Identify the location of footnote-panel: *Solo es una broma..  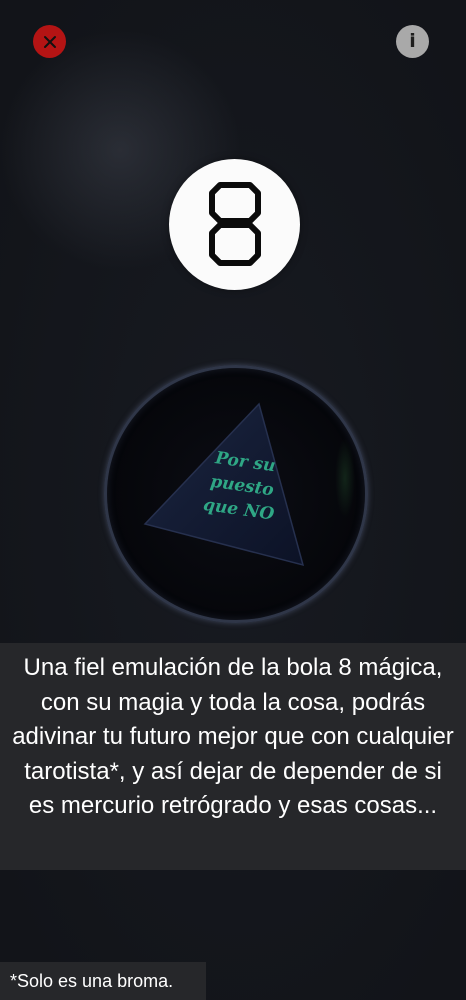
(103, 981).